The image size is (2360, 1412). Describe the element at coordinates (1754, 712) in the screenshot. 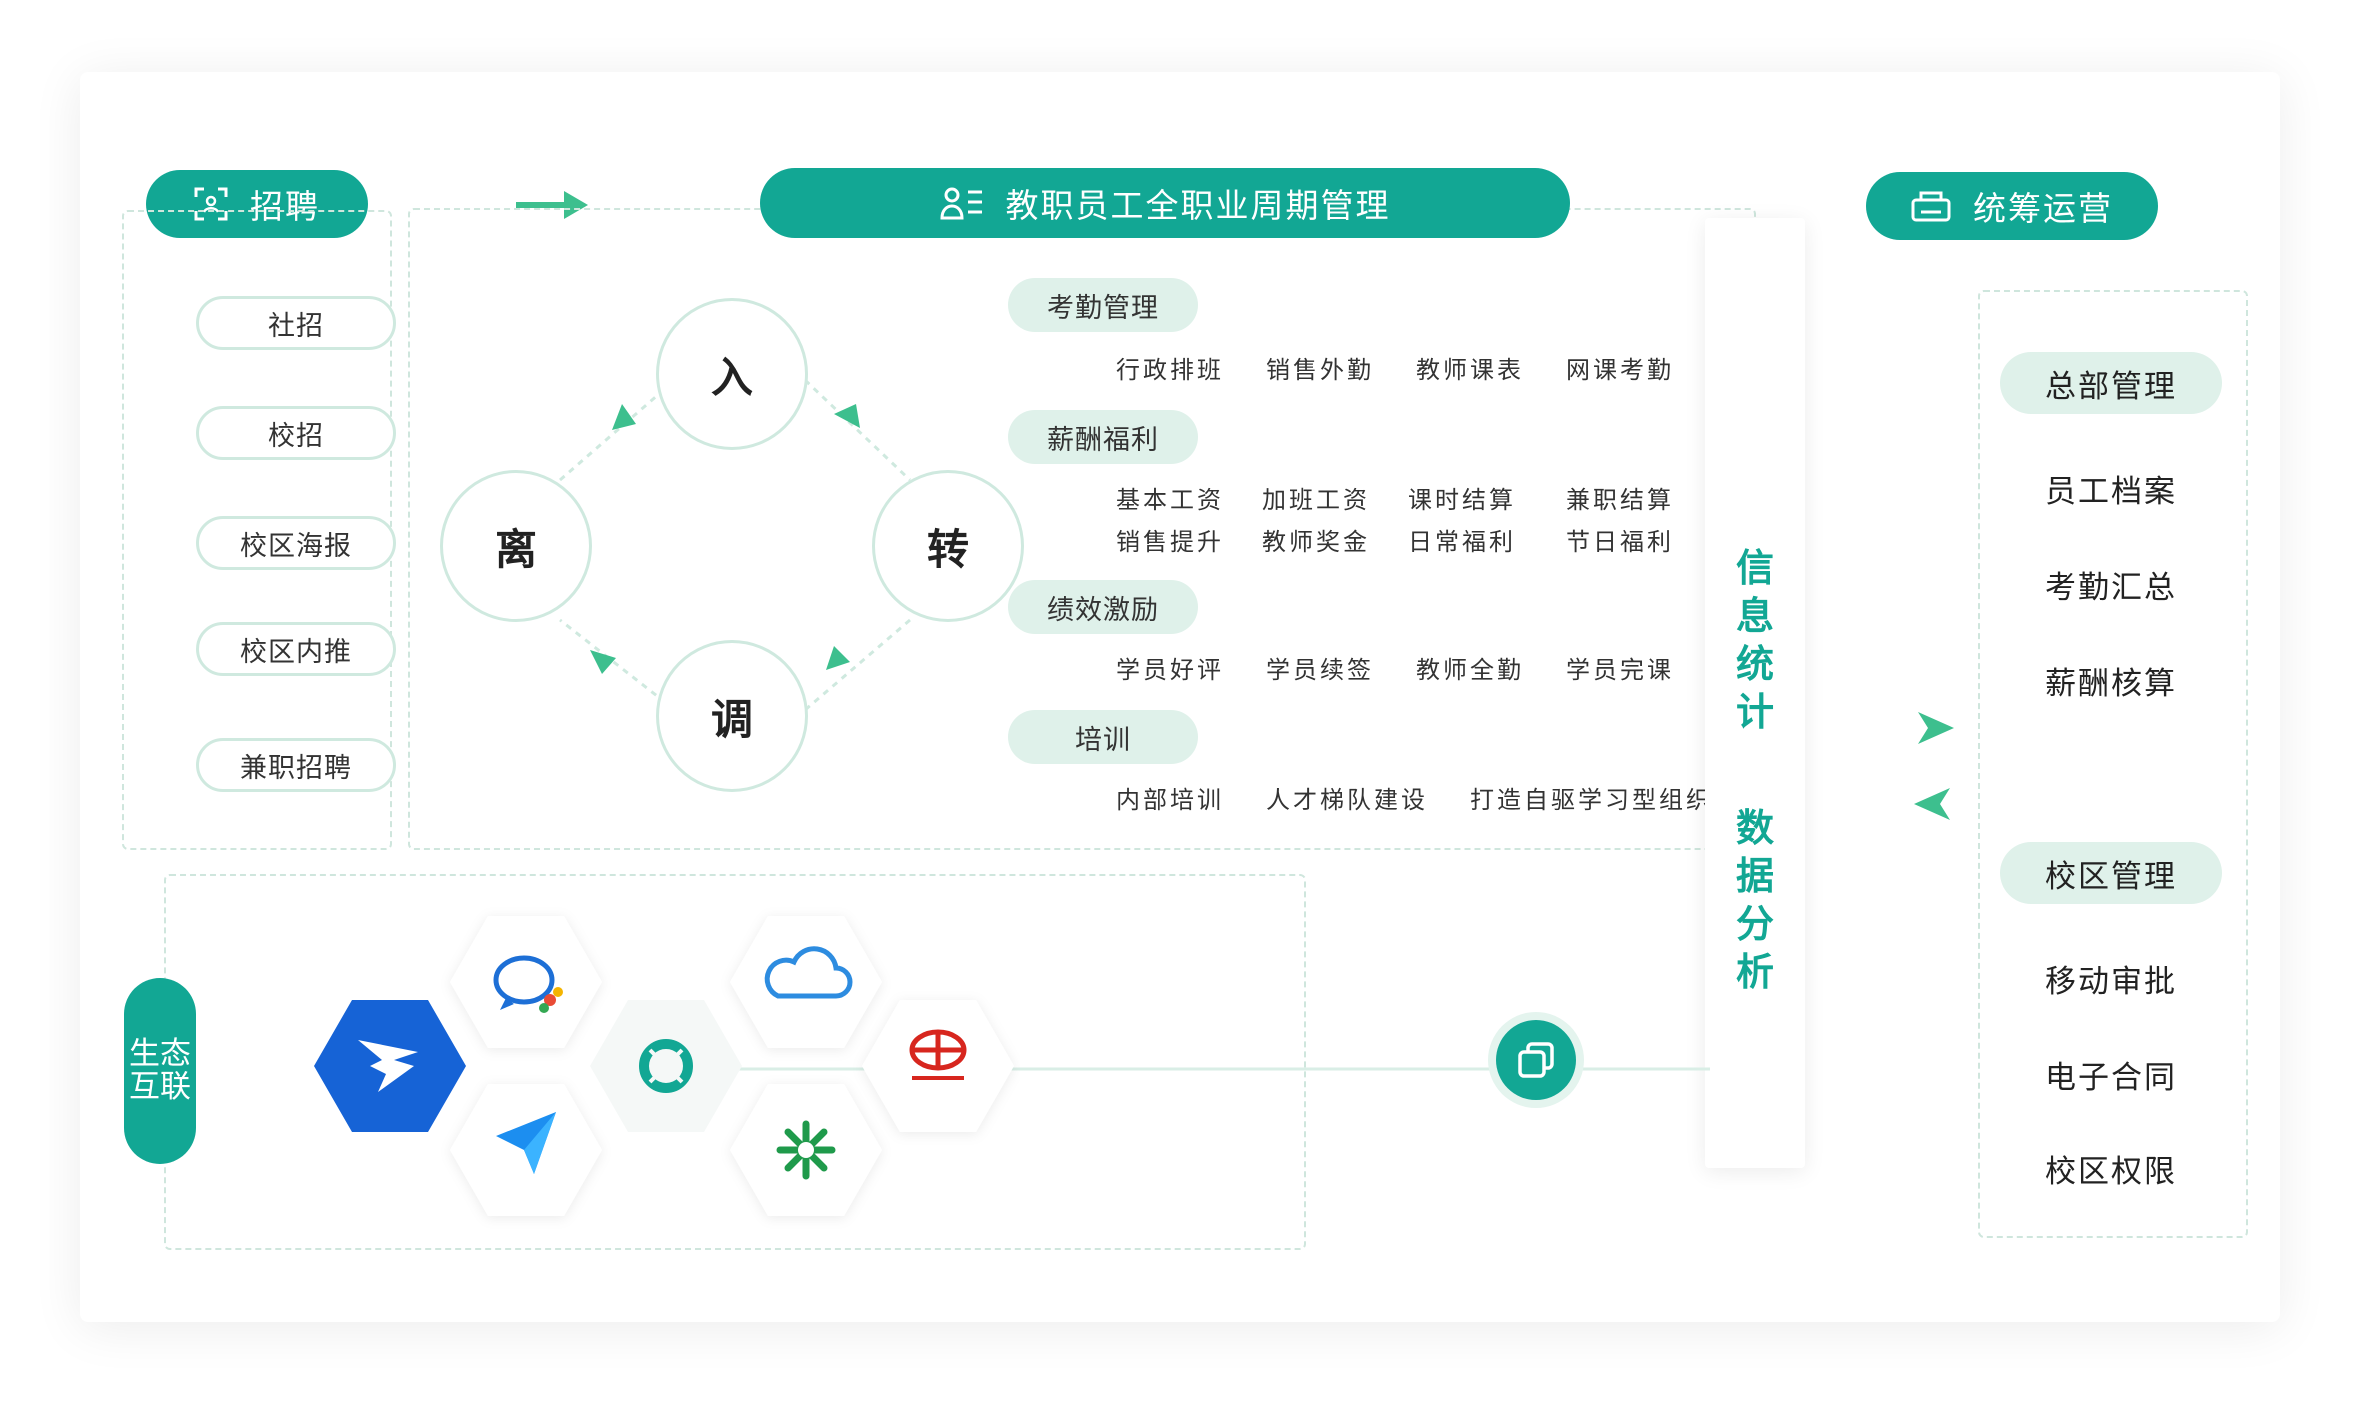

I see `stats-char: 计` at that location.